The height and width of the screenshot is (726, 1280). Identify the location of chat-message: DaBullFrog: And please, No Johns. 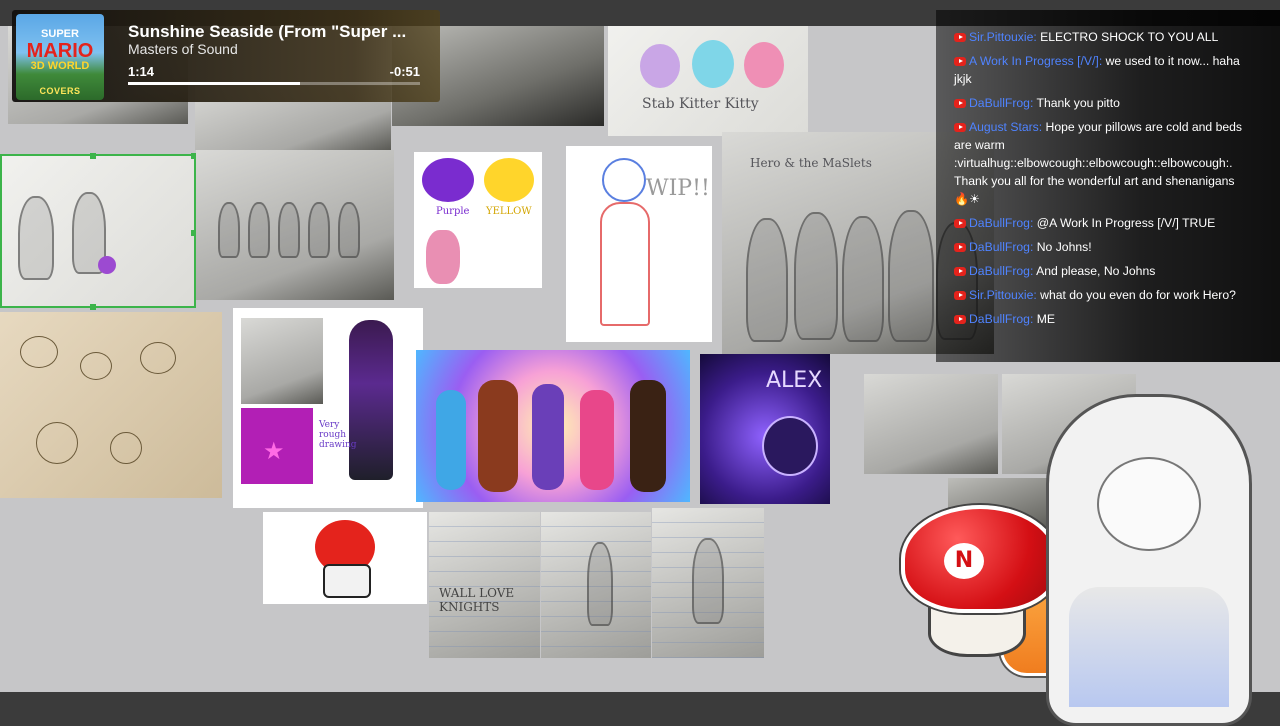
(1102, 271).